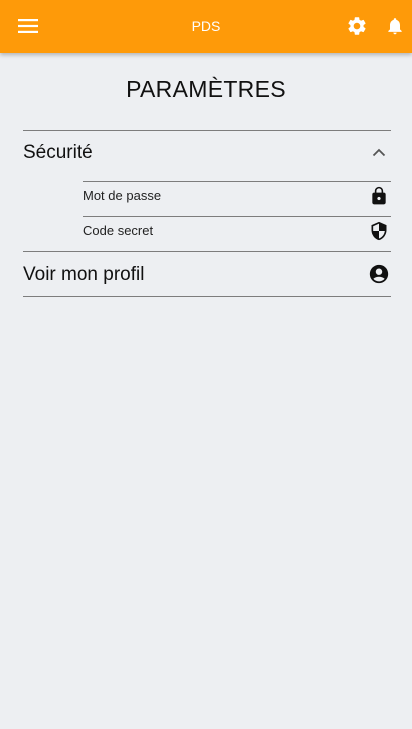 The width and height of the screenshot is (412, 729). Describe the element at coordinates (118, 230) in the screenshot. I see `secret-code-item-label: Code secret` at that location.